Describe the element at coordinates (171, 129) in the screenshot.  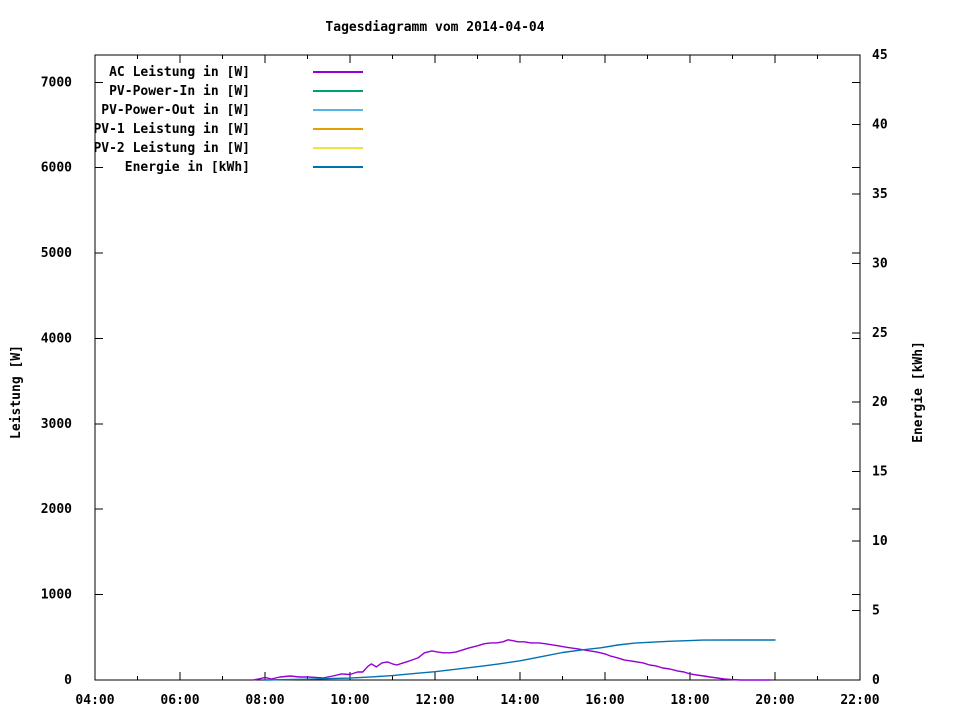
I see `legend-label: PV-1 Leistung in [W]` at that location.